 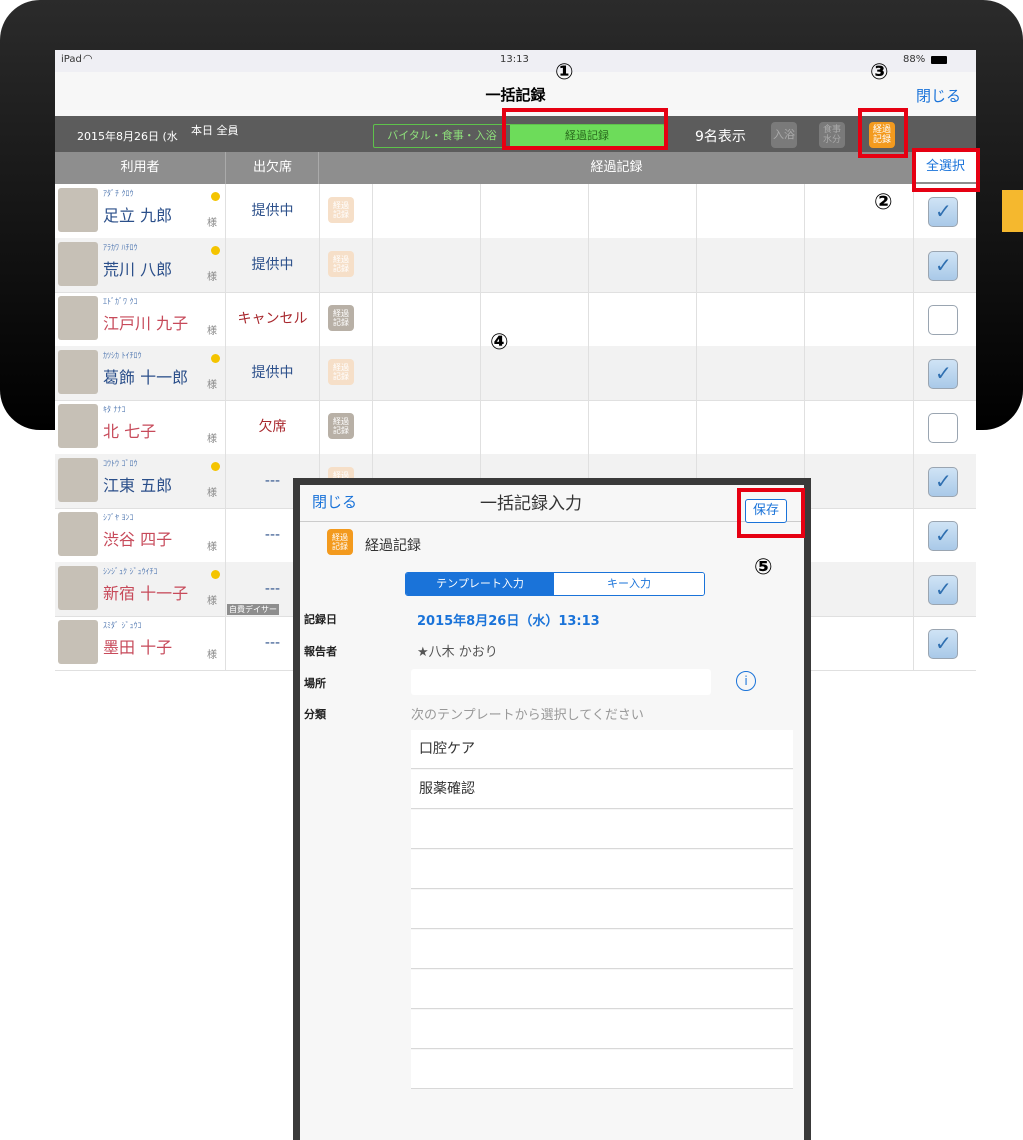 What do you see at coordinates (832, 135) in the screenshot?
I see `meal-button: 食事 水分` at bounding box center [832, 135].